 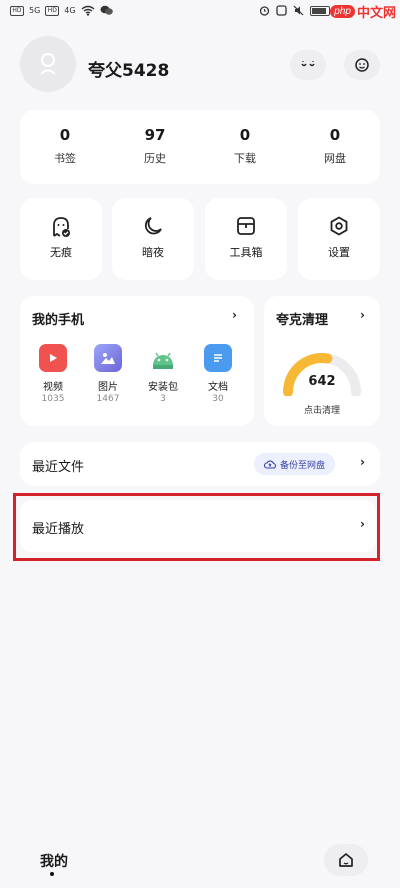 I want to click on app-count: 1035, so click(x=53, y=399).